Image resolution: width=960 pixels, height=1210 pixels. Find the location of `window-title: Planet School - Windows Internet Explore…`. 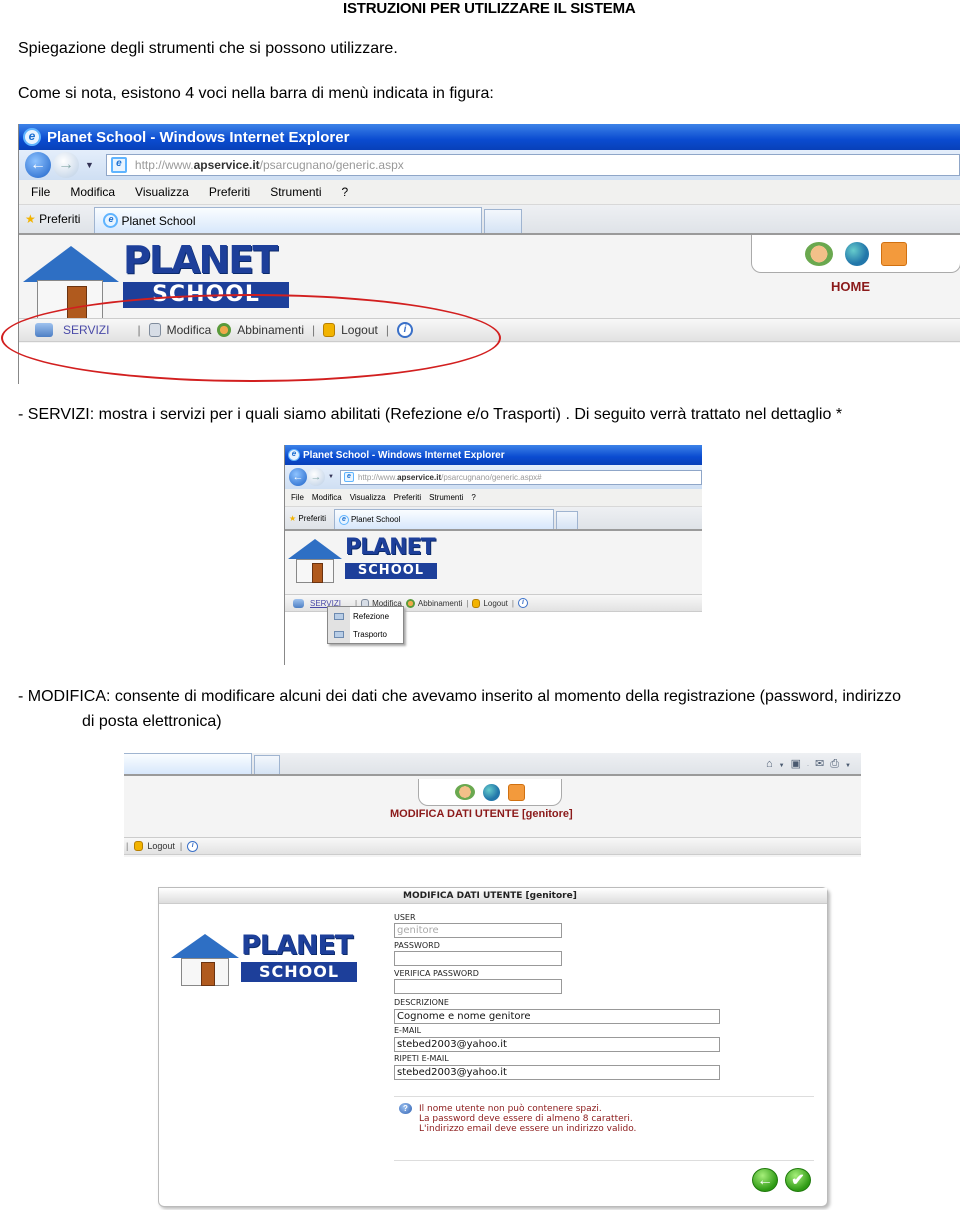

window-title: Planet School - Windows Internet Explore… is located at coordinates (198, 137).